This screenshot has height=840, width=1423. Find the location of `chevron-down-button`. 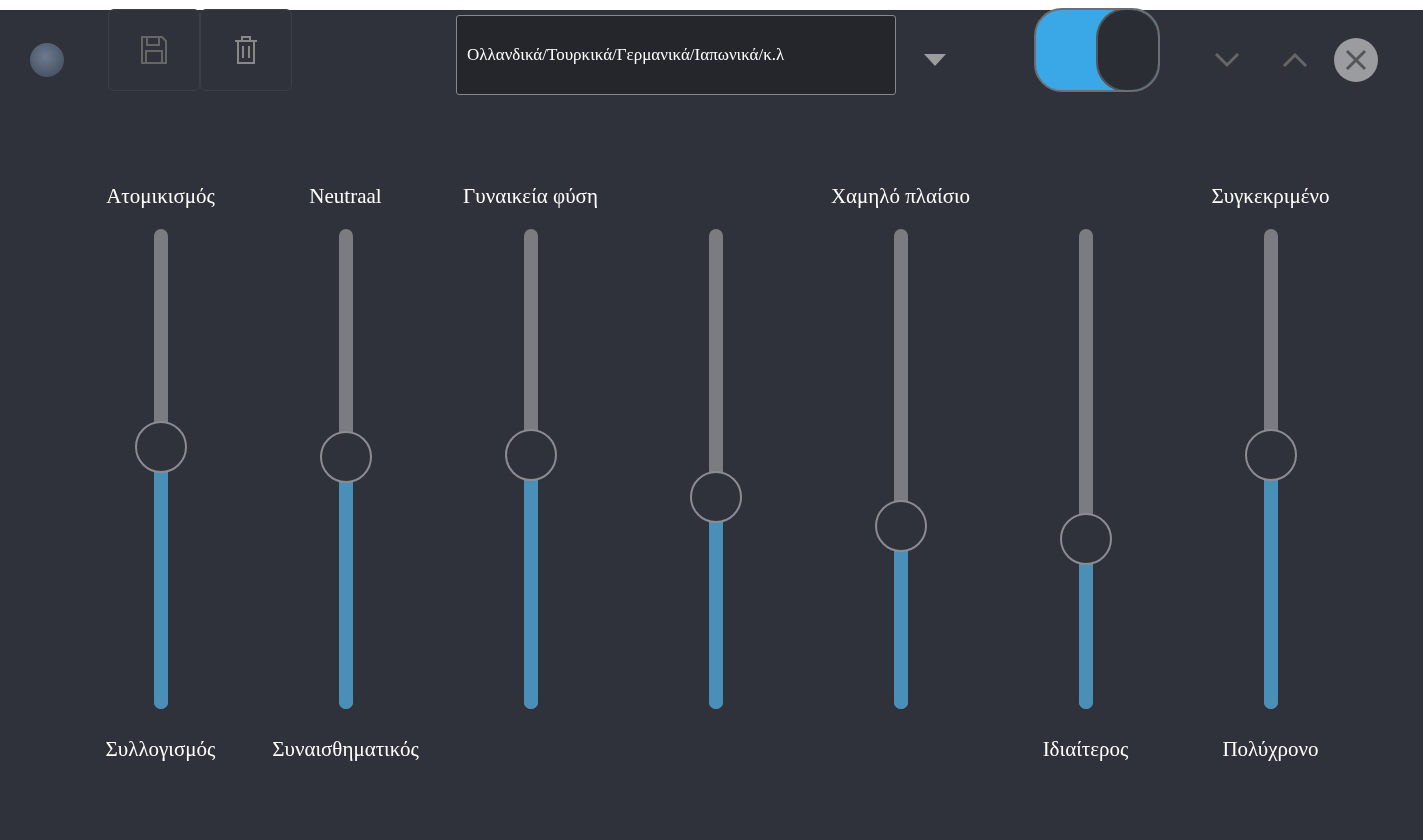

chevron-down-button is located at coordinates (1227, 60).